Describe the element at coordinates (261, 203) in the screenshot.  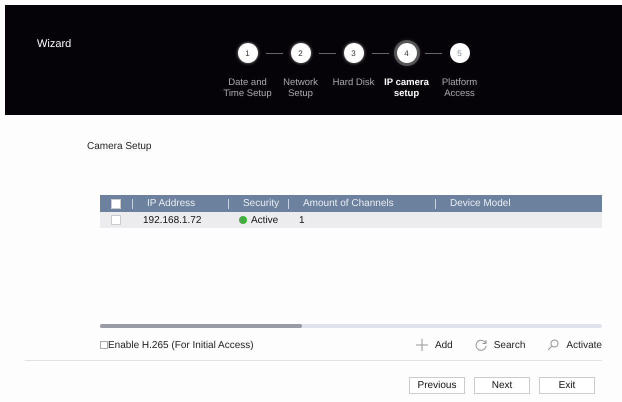
I see `column-header: Security` at that location.